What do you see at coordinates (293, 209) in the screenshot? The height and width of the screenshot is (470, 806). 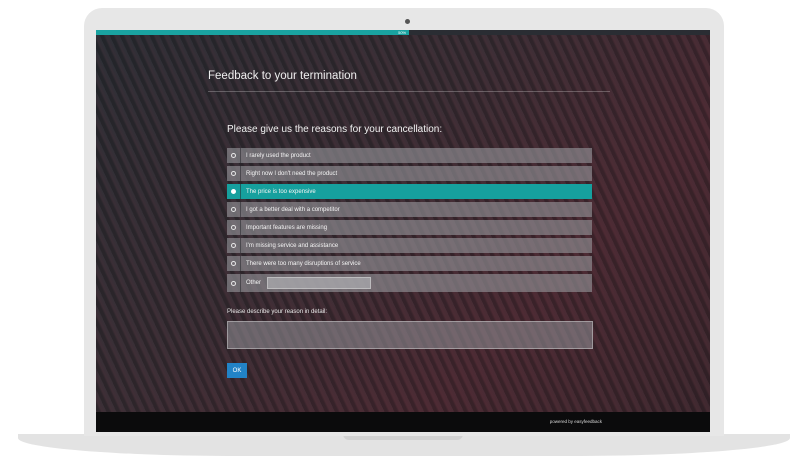 I see `option-label: I got a better deal with a competitor` at bounding box center [293, 209].